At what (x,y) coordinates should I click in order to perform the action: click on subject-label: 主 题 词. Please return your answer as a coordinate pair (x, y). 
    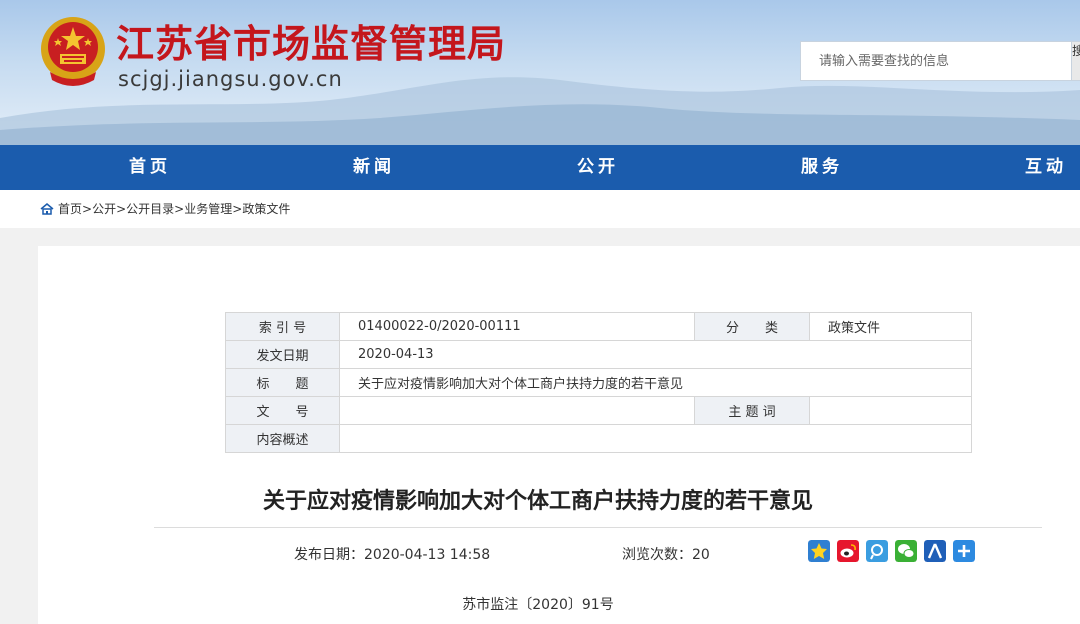
    Looking at the image, I should click on (752, 410).